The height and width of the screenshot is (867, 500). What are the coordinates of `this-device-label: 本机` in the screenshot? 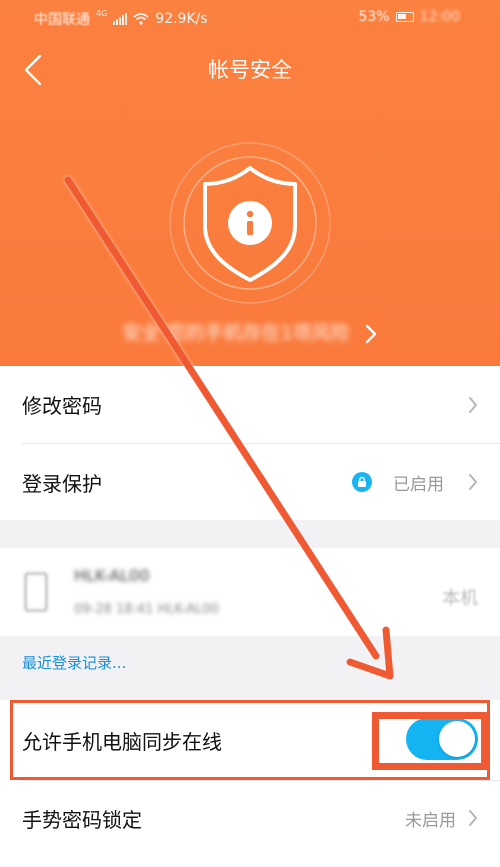 It's located at (460, 598).